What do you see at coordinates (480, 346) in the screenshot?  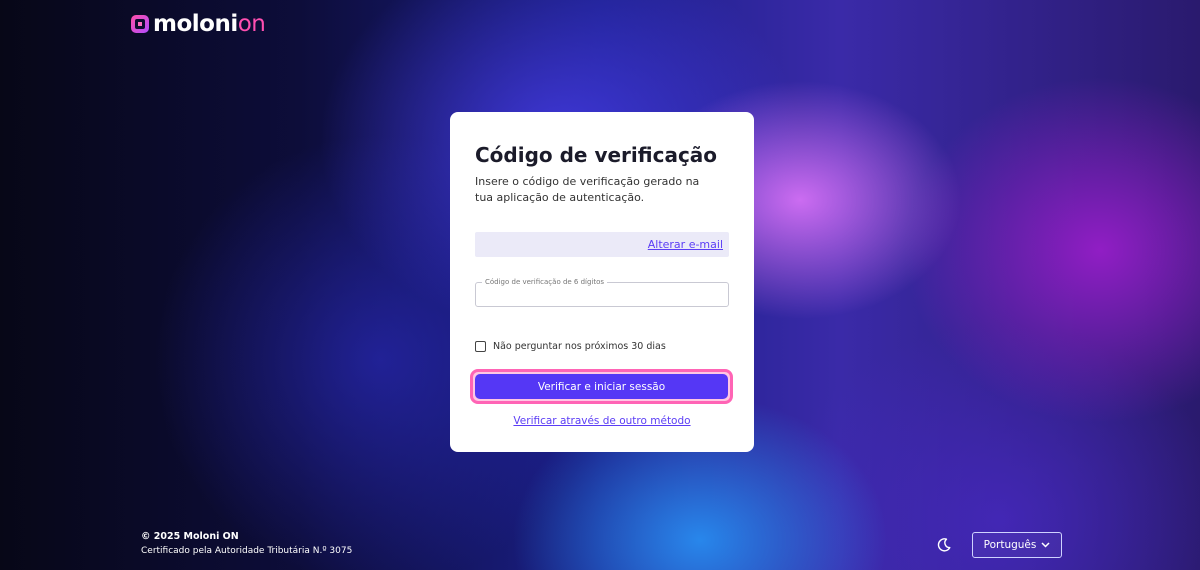 I see `remember-checkbox` at bounding box center [480, 346].